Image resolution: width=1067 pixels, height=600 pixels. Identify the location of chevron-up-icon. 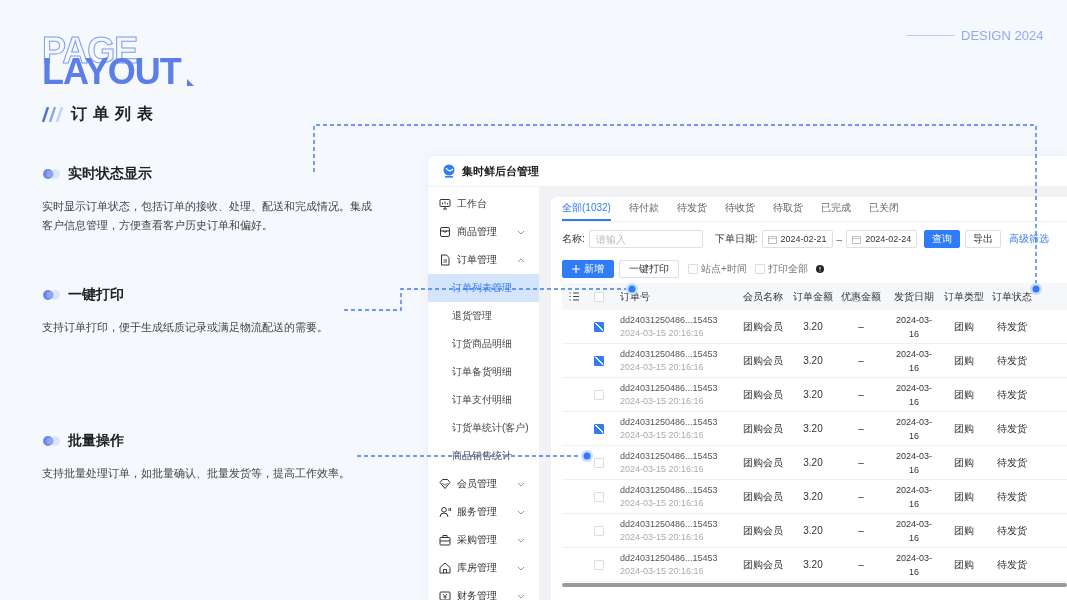
(521, 260).